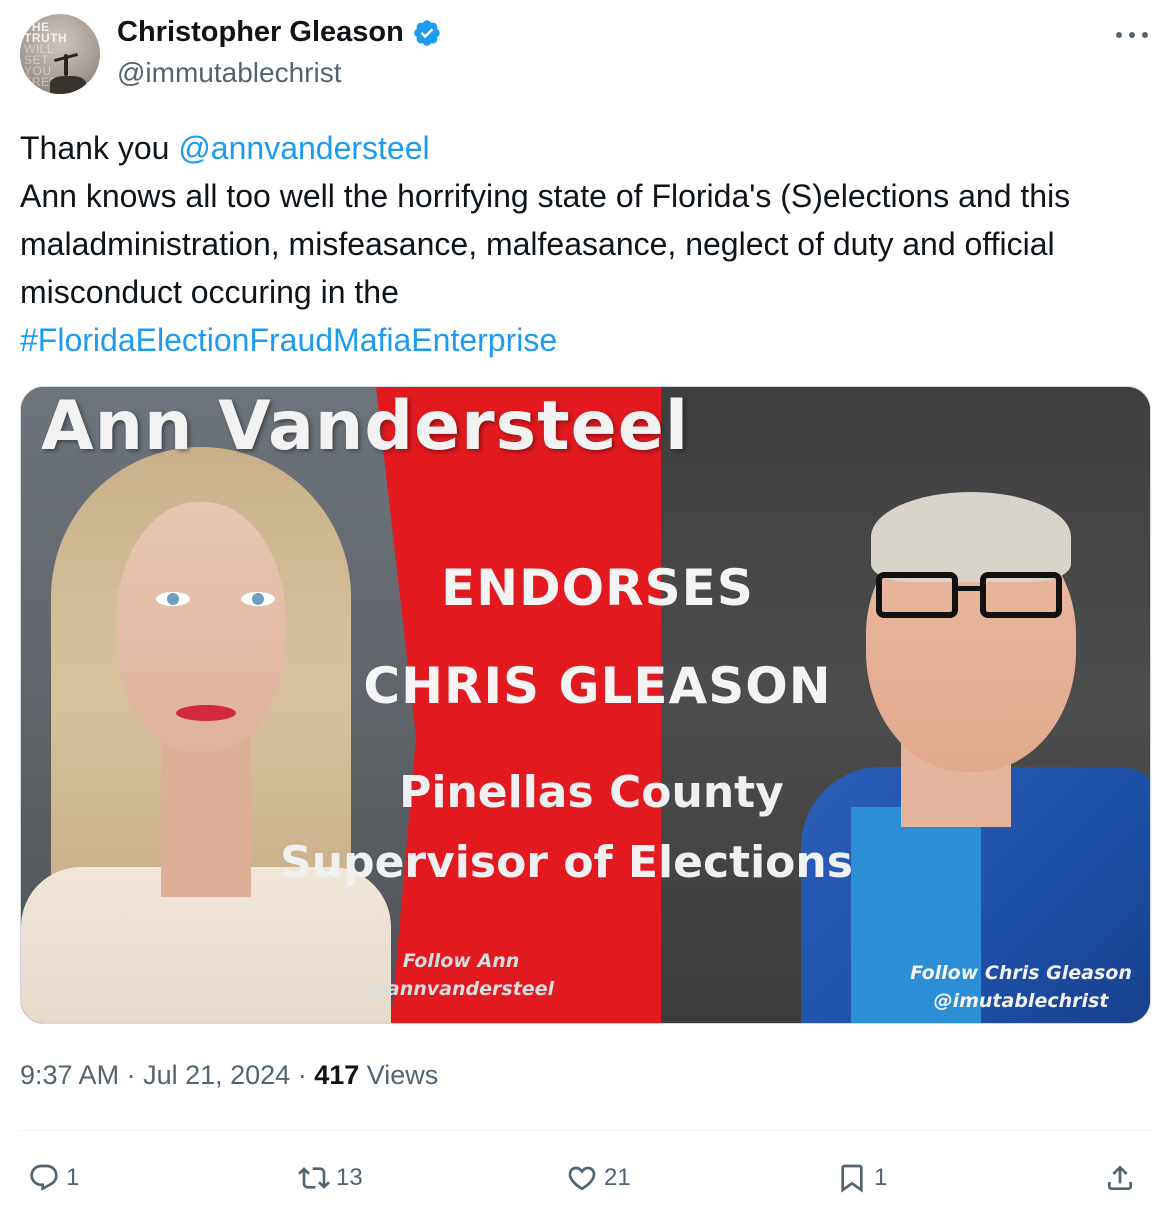 This screenshot has width=1174, height=1216. What do you see at coordinates (852, 1178) in the screenshot?
I see `bookmark-icon` at bounding box center [852, 1178].